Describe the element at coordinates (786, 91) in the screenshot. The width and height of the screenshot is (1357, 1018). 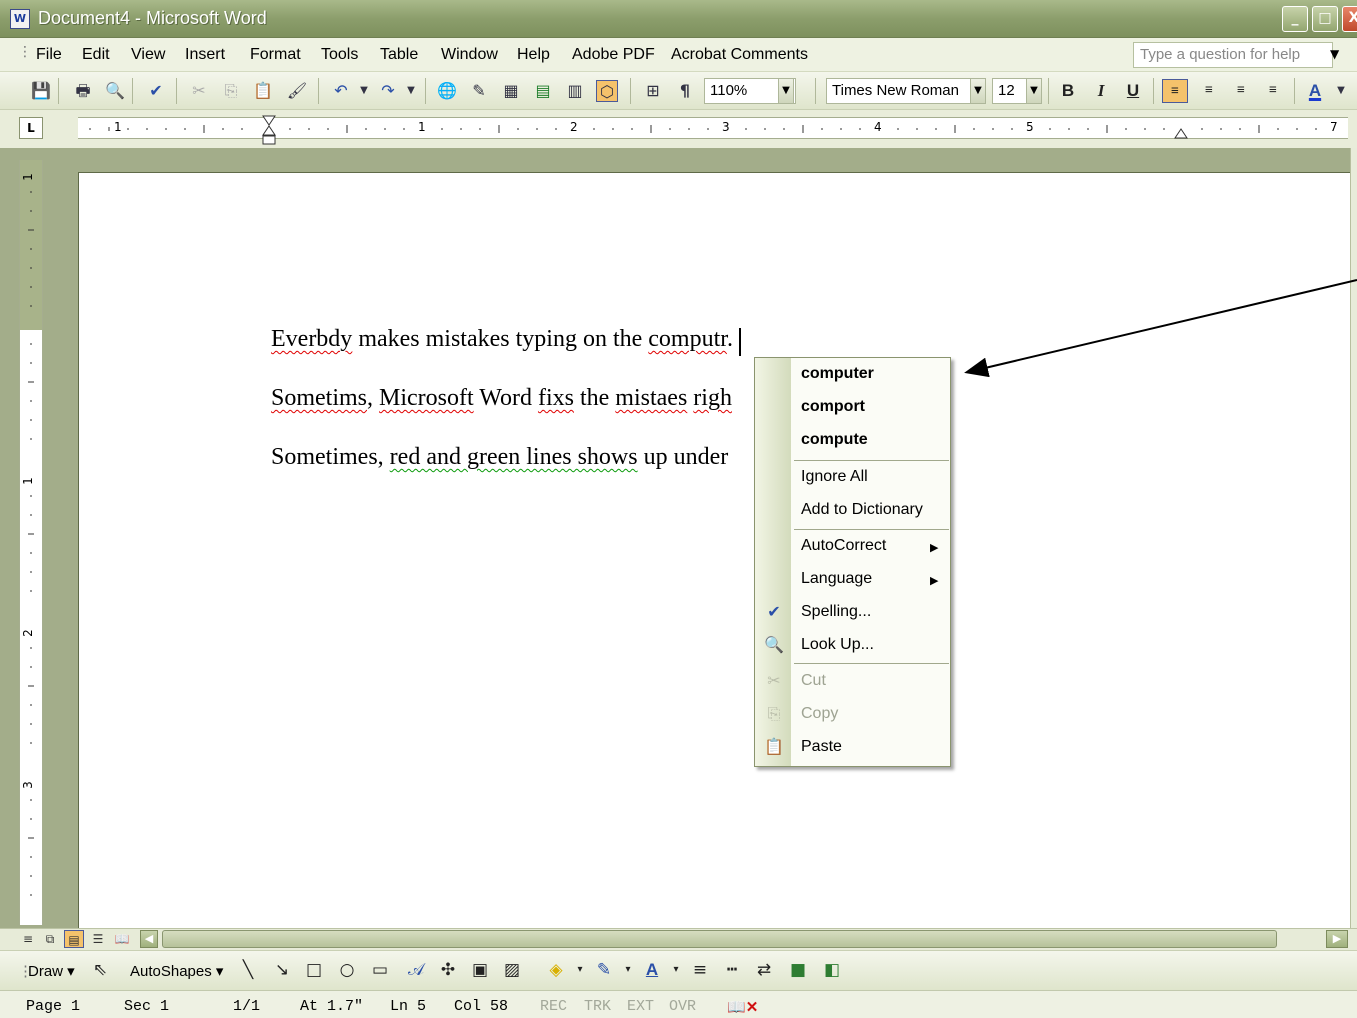
I see `zoom-dropdown-icon: ▼` at that location.